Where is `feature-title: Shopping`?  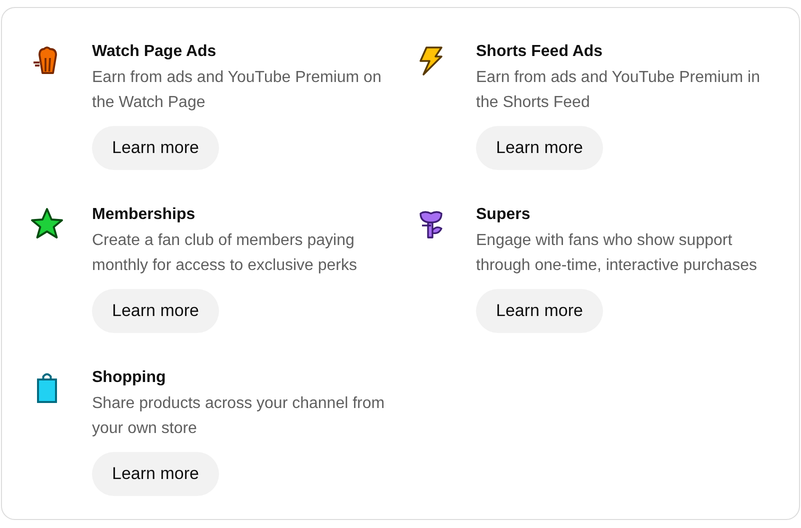
feature-title: Shopping is located at coordinates (129, 378).